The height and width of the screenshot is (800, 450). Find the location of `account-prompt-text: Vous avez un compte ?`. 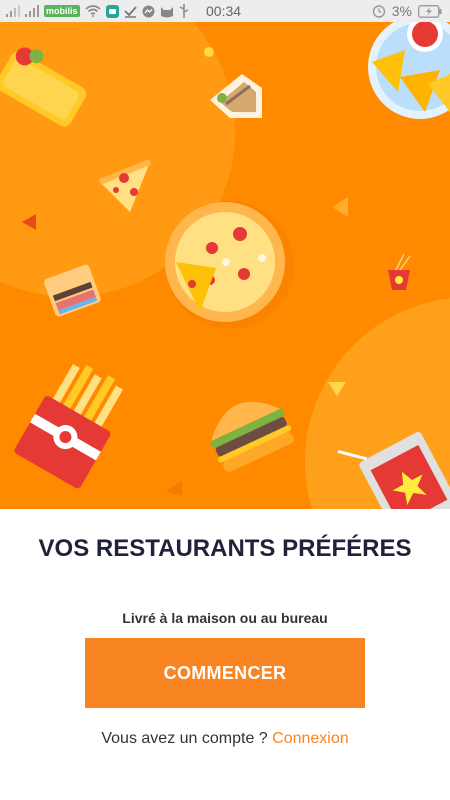

account-prompt-text: Vous avez un compte ? is located at coordinates (184, 738).